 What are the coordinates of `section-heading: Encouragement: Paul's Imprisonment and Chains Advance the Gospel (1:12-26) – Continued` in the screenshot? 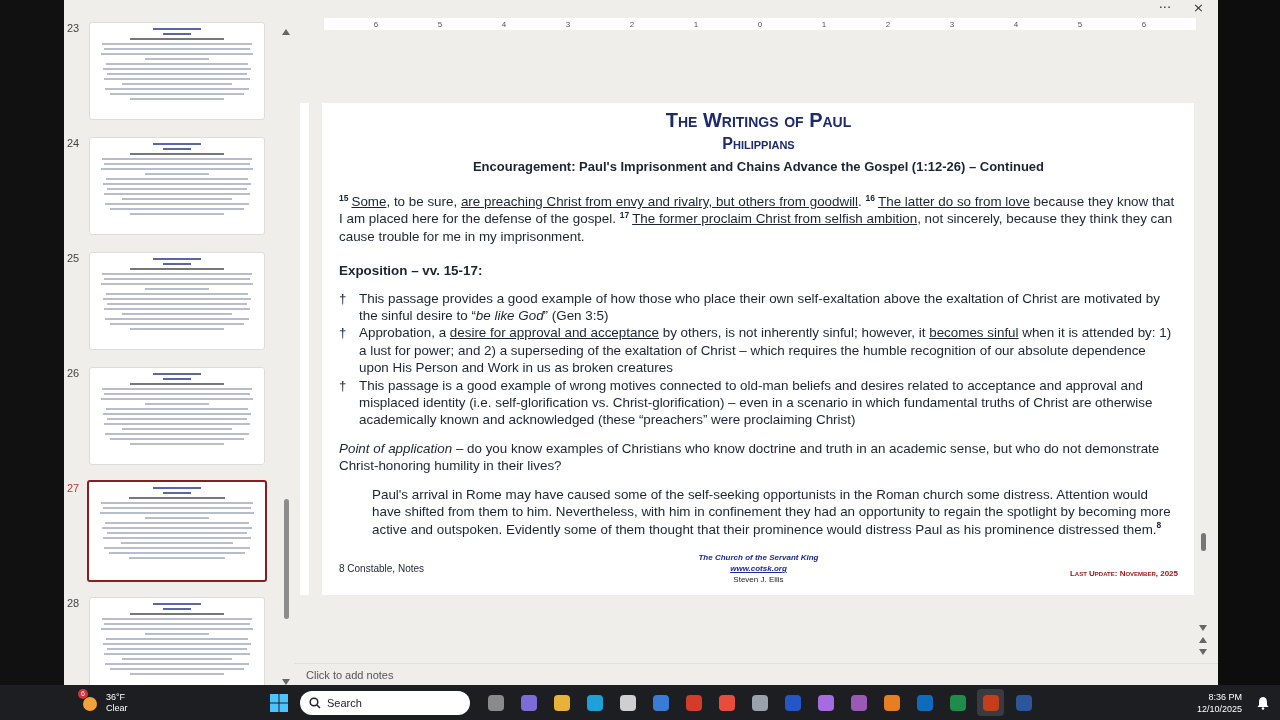 It's located at (758, 167).